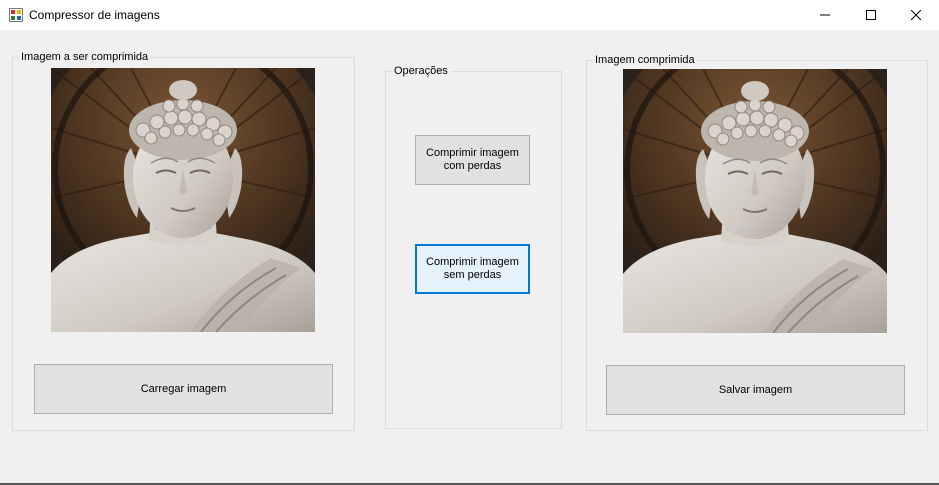  I want to click on compress-lossless-label-line1: Comprimir imagem, so click(472, 262).